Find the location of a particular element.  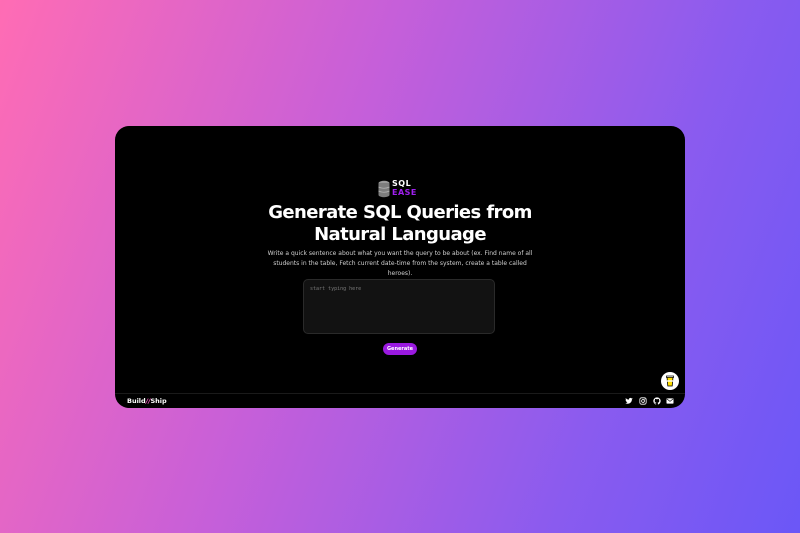

email-icon is located at coordinates (670, 401).